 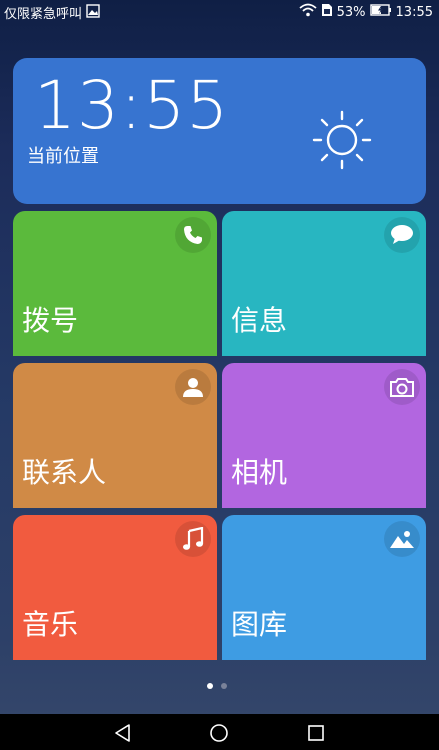 I want to click on status-left: 仅限紧急呼叫, so click(x=52, y=12).